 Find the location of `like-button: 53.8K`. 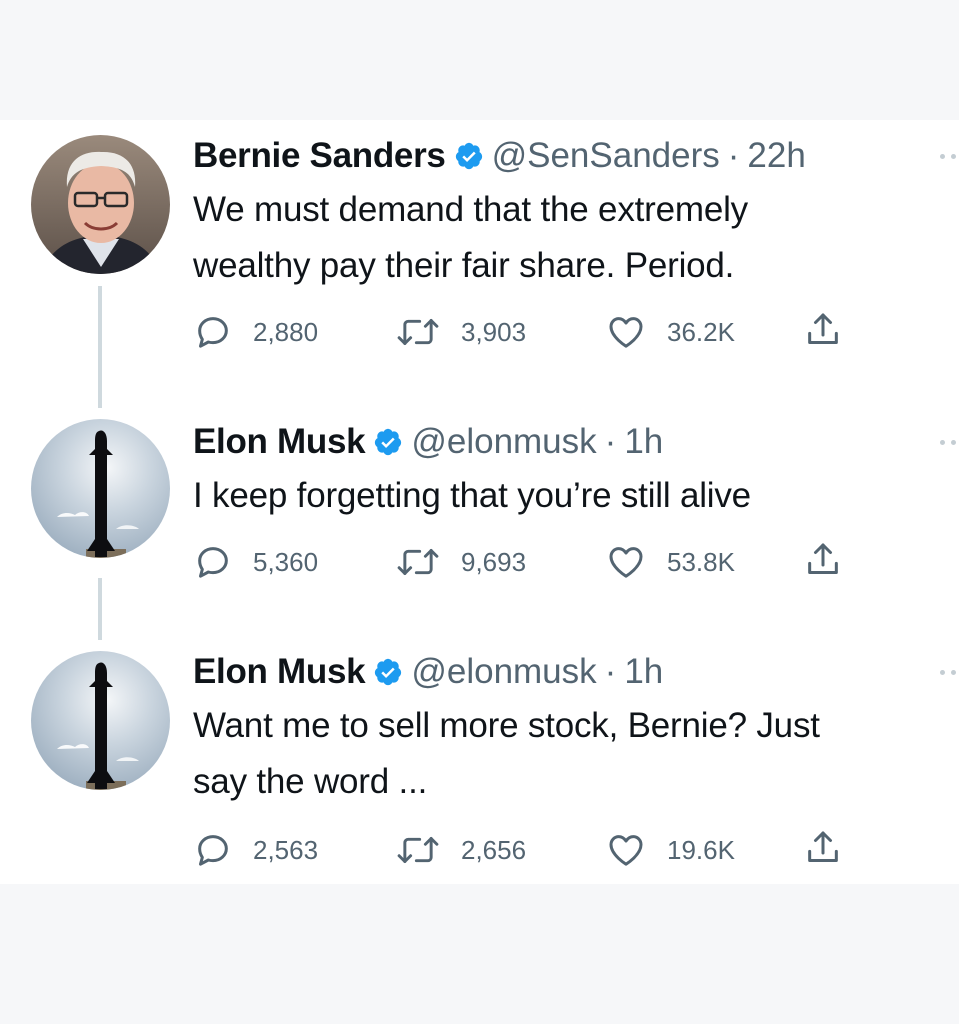

like-button: 53.8K is located at coordinates (670, 562).